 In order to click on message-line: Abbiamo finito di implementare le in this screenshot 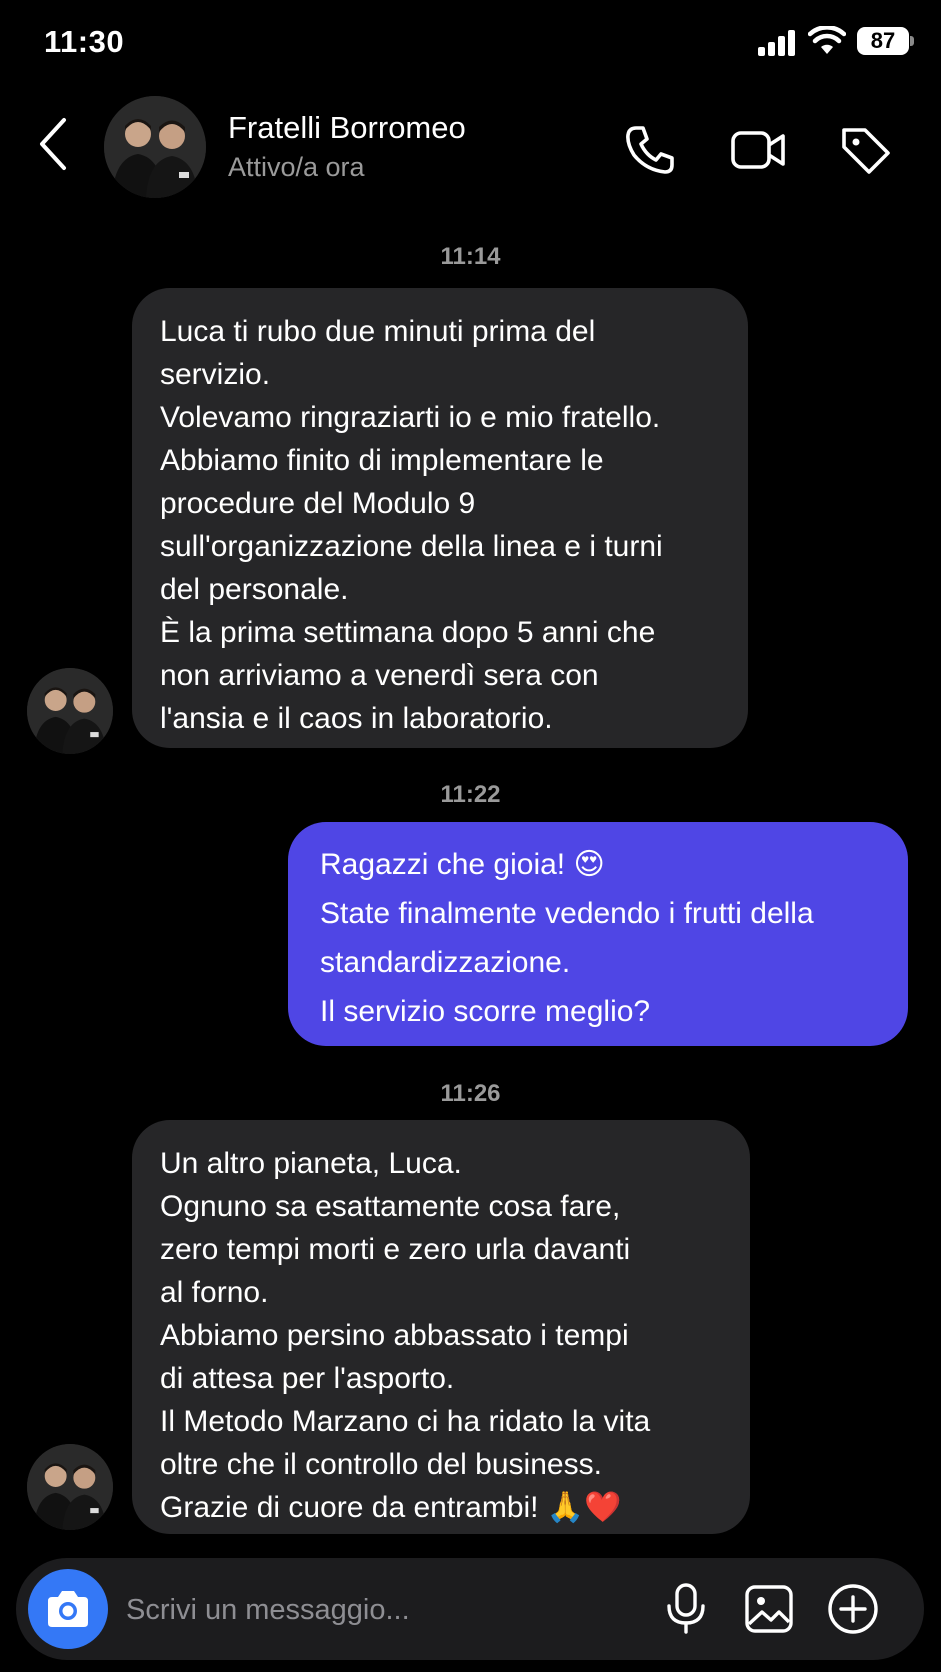, I will do `click(382, 460)`.